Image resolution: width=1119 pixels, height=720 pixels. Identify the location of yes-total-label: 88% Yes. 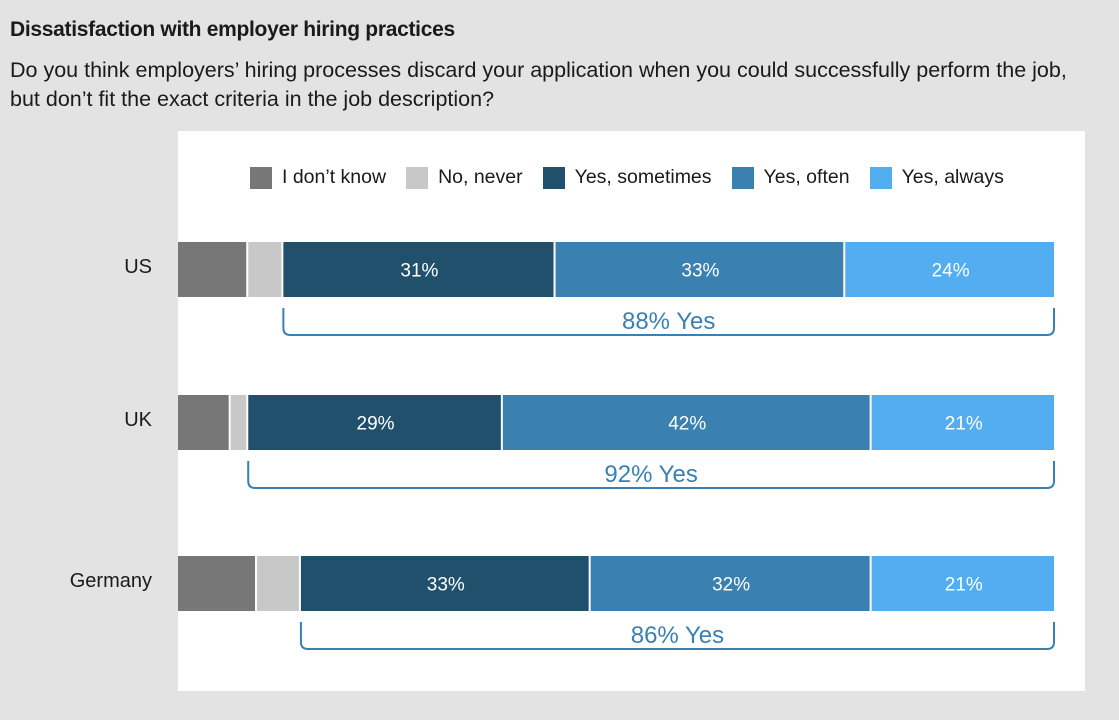
(668, 321).